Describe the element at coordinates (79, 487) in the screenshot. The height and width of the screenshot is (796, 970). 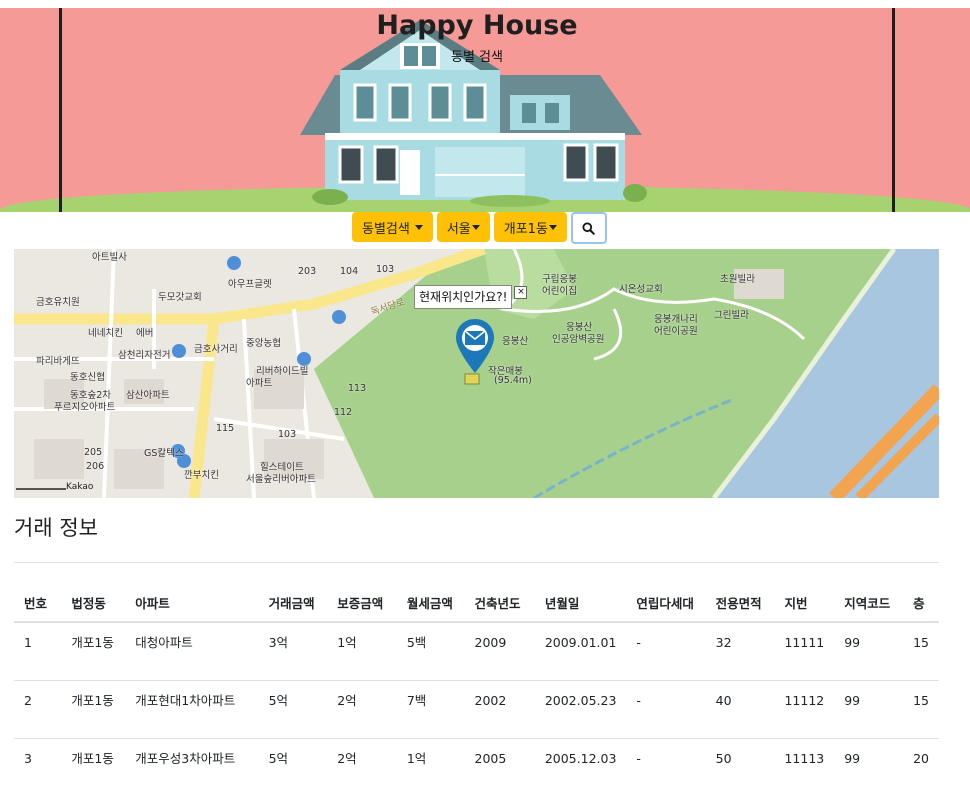
I see `map-copyright: Kakao` at that location.